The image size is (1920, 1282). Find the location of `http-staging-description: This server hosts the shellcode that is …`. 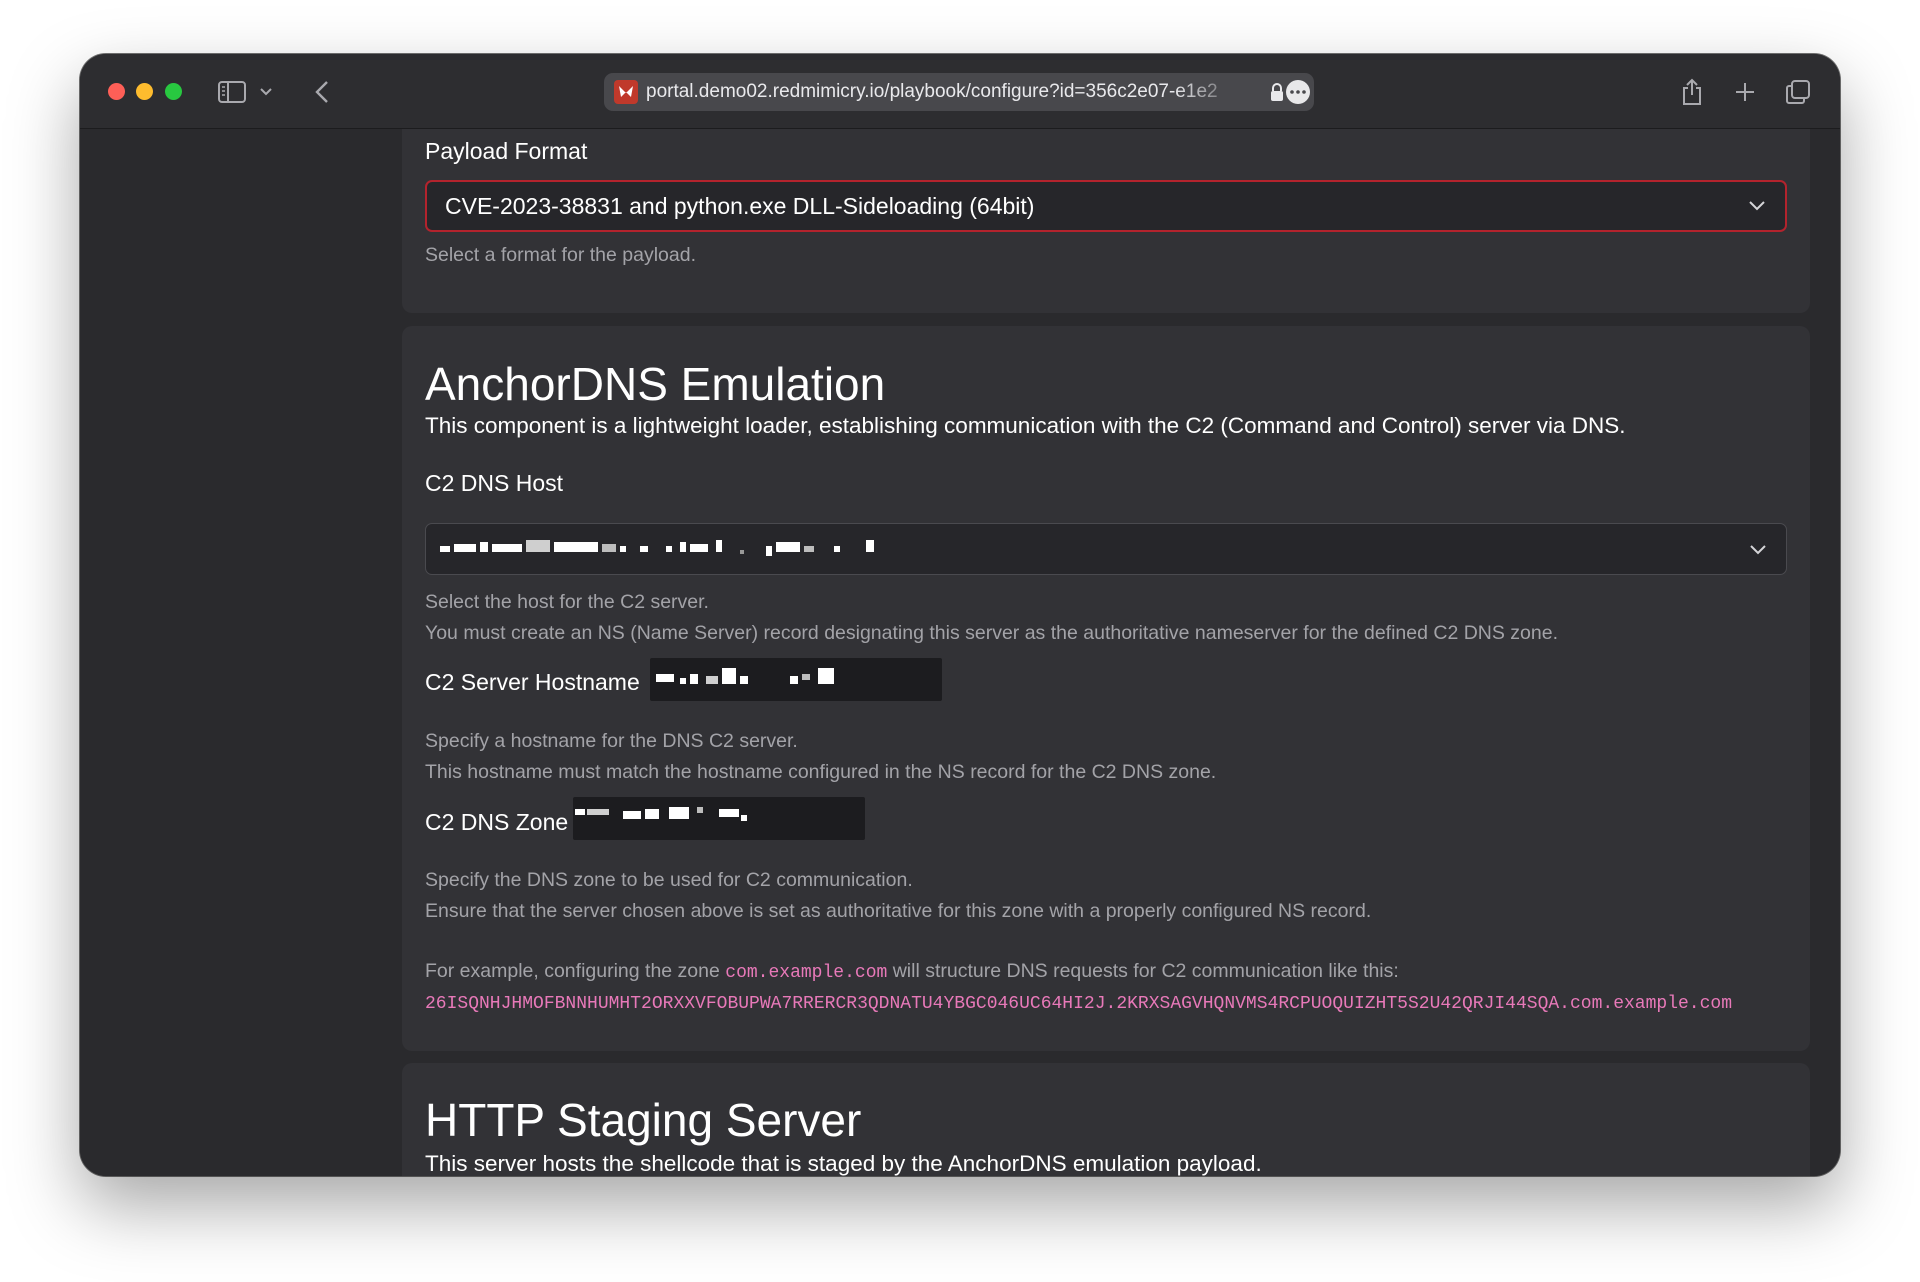

http-staging-description: This server hosts the shellcode that is … is located at coordinates (843, 1163).